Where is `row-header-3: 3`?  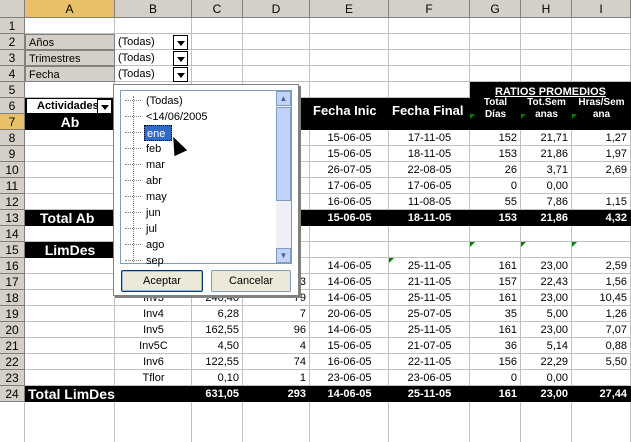 row-header-3: 3 is located at coordinates (12, 58).